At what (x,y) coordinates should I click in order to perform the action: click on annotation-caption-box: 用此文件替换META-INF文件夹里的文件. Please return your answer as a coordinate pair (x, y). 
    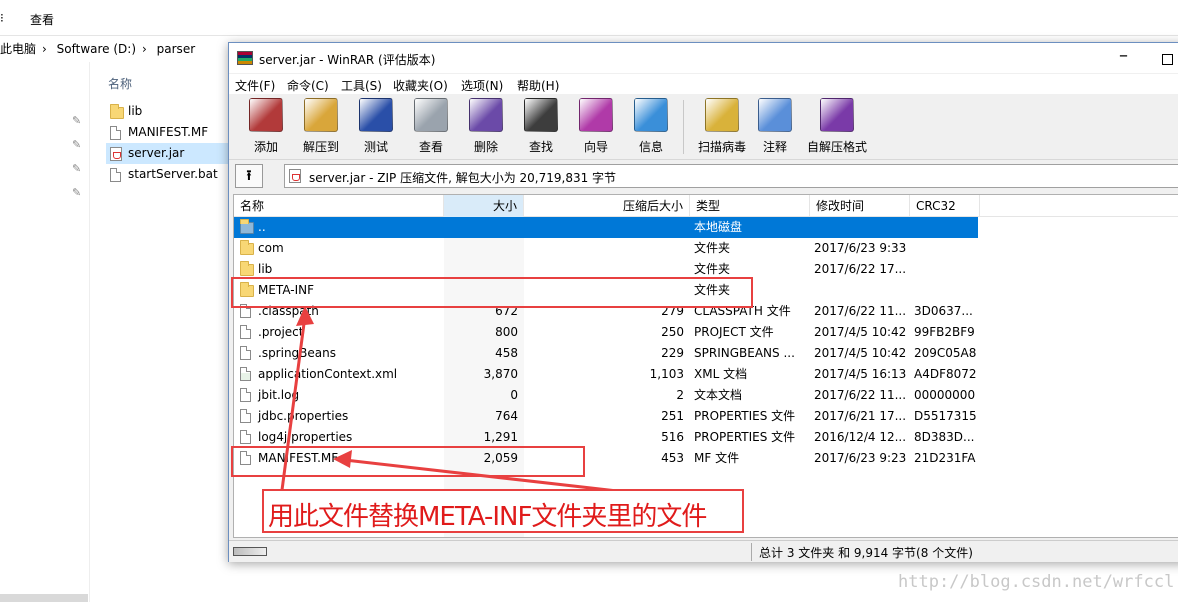
    Looking at the image, I should click on (503, 511).